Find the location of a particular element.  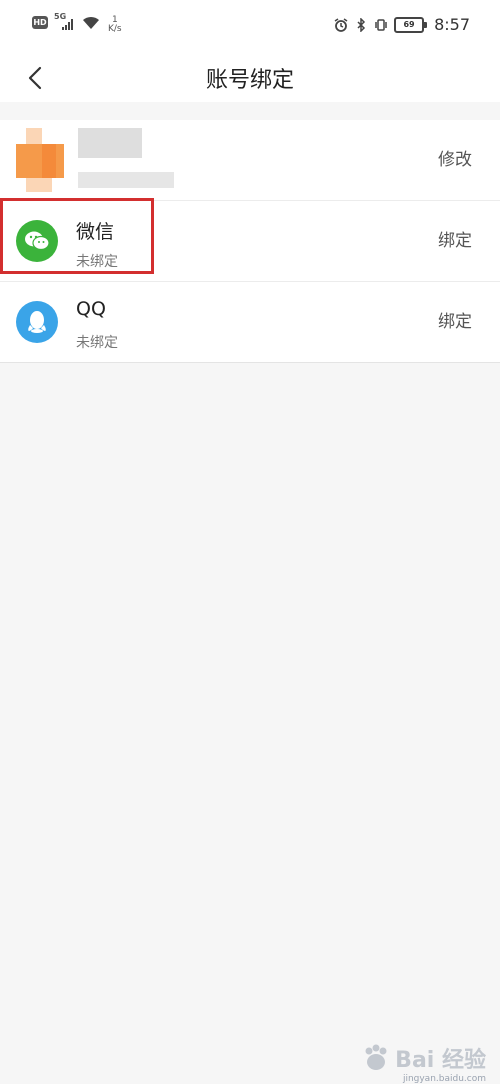

modify-button: 修改 is located at coordinates (455, 160).